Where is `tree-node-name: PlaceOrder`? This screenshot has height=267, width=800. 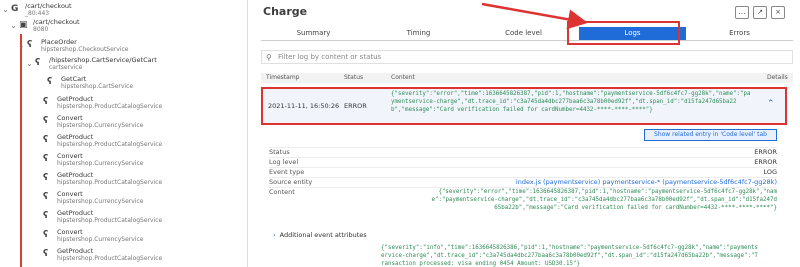
tree-node-name: PlaceOrder is located at coordinates (59, 42).